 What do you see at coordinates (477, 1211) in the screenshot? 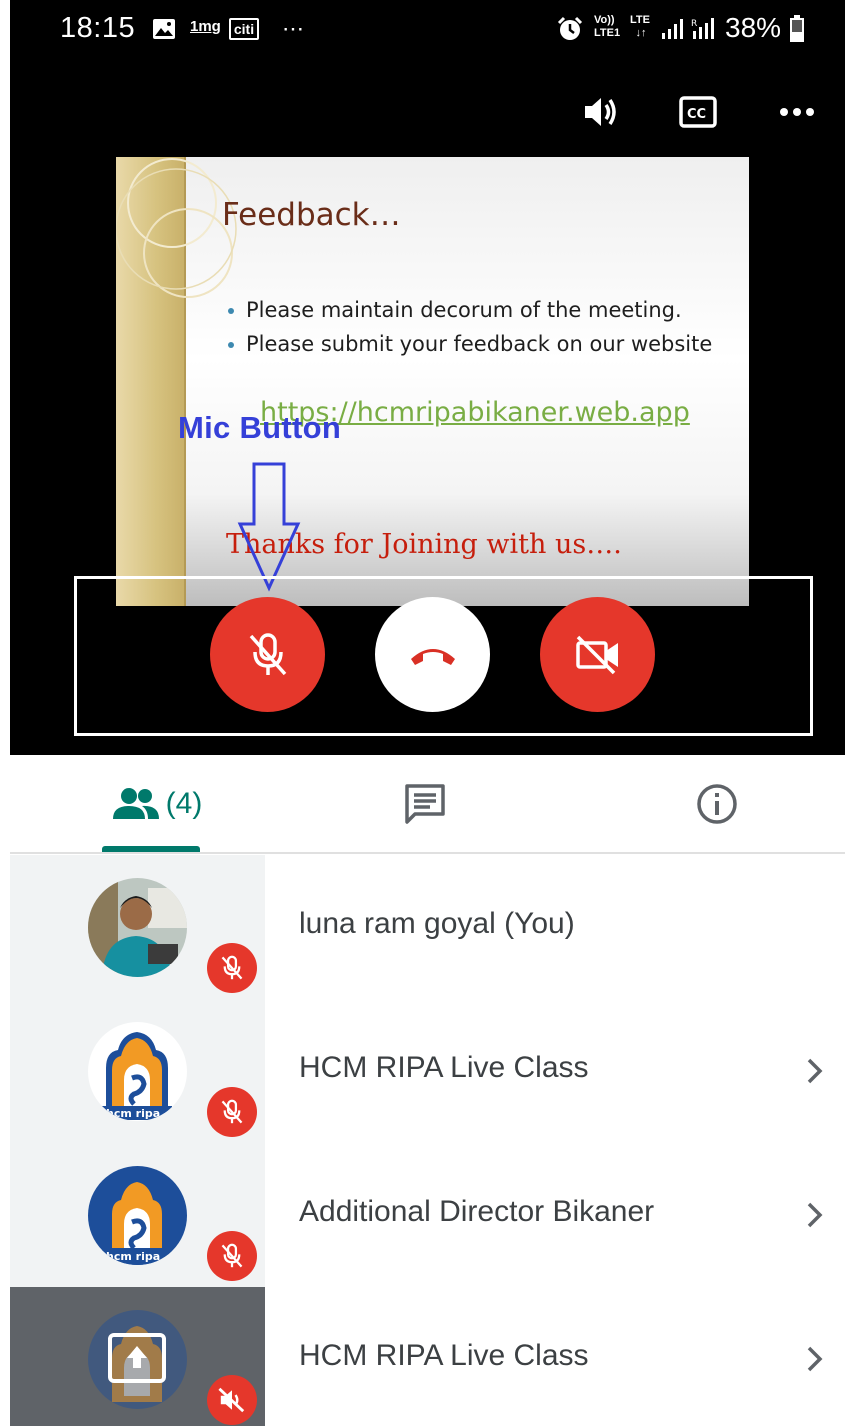
I see `participant-name: Additional Director Bikaner` at bounding box center [477, 1211].